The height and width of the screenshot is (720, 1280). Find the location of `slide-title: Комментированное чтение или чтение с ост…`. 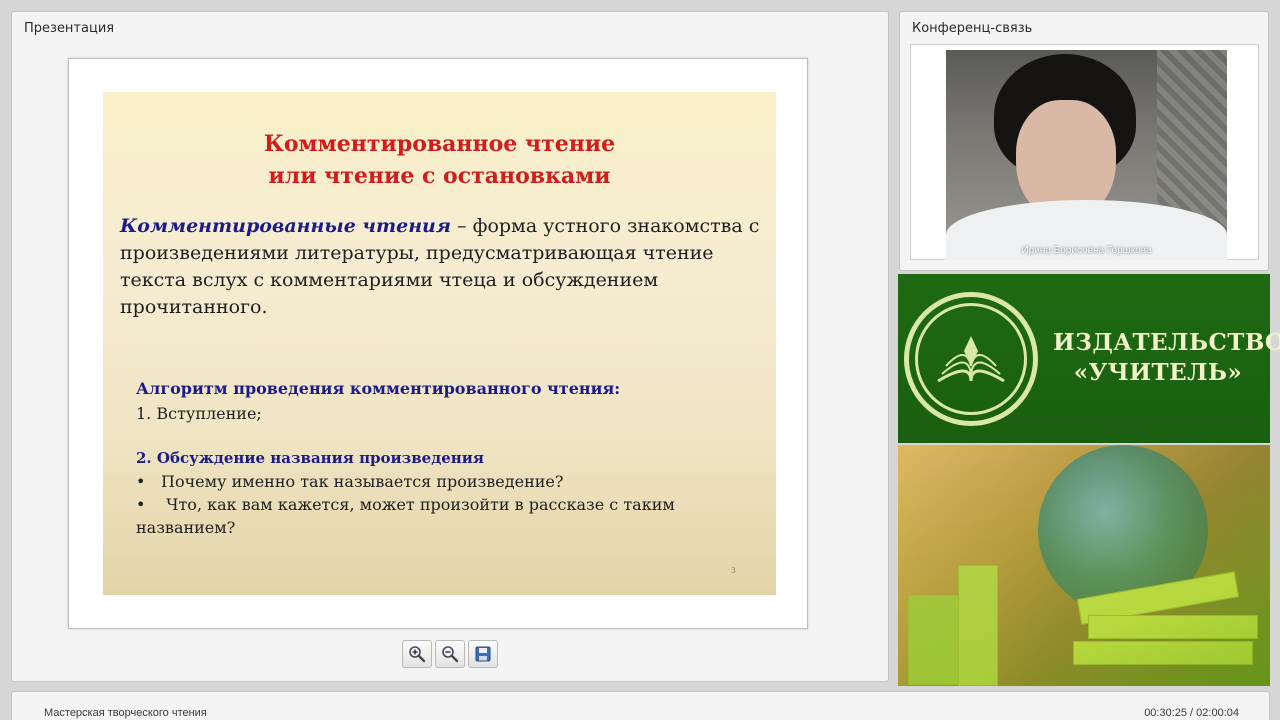

slide-title: Комментированное чтение или чтение с ост… is located at coordinates (439, 160).